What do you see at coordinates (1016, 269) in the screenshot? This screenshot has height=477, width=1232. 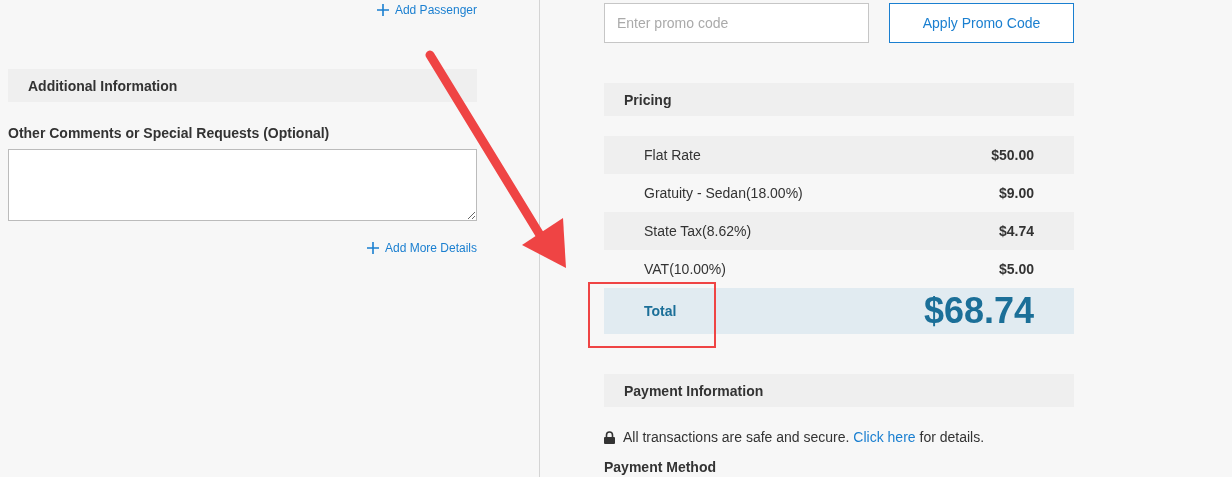 I see `price-amount: $5.00` at bounding box center [1016, 269].